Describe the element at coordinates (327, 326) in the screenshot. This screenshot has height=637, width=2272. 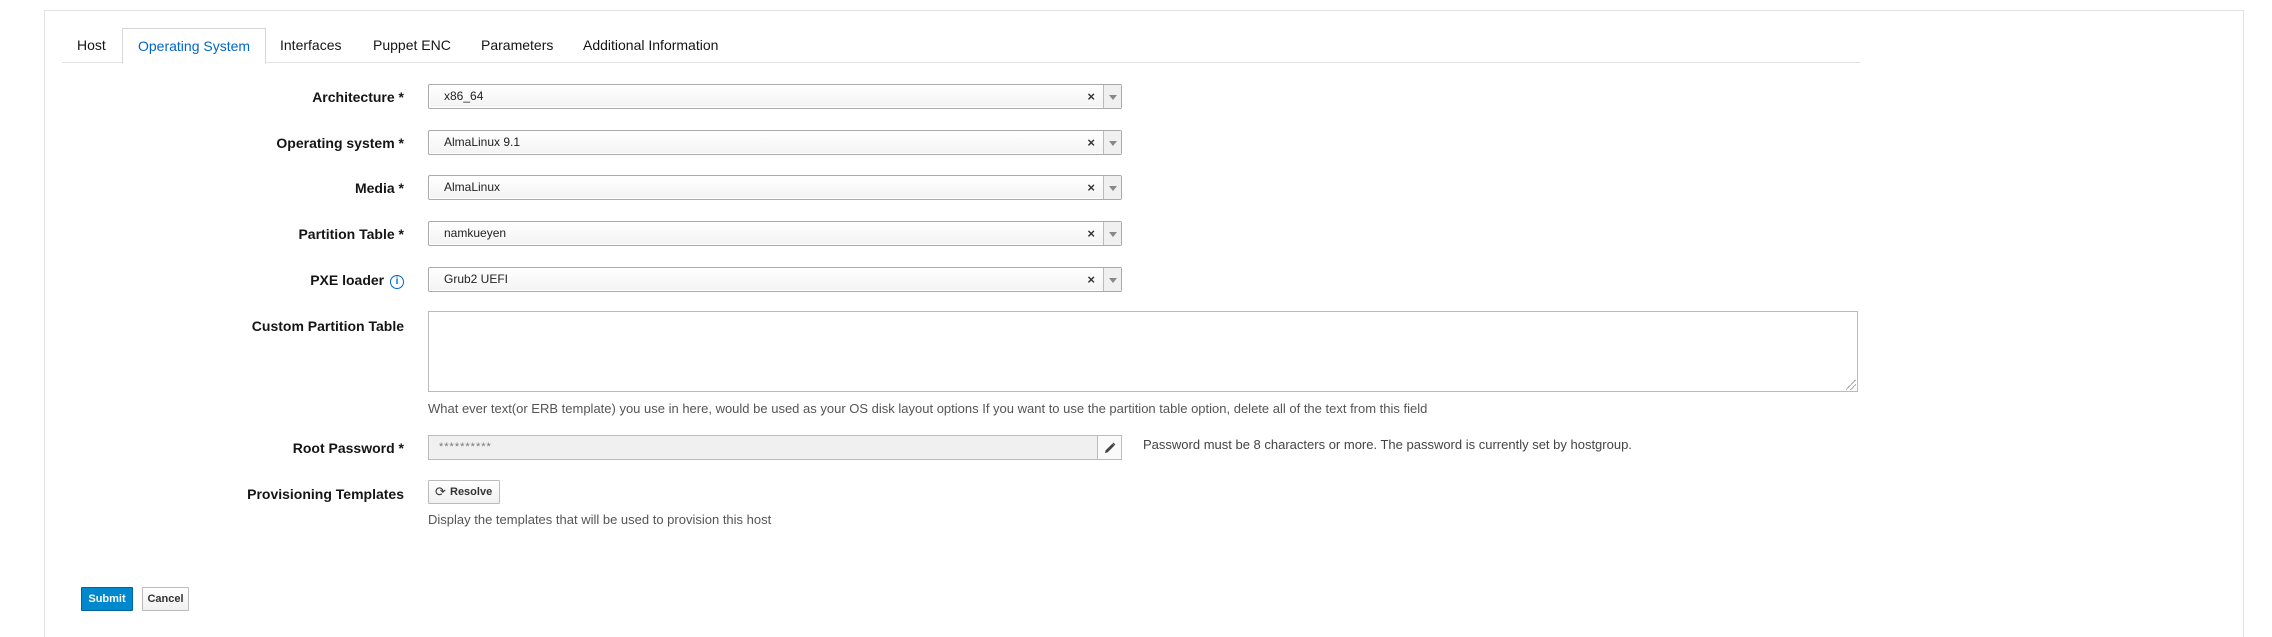
I see `custom-partition-table-label: Custom Partition Table` at that location.